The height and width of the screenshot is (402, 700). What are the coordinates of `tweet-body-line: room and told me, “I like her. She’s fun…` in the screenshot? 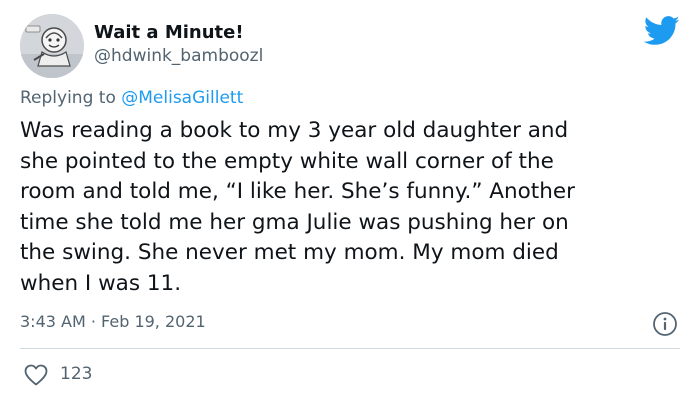 It's located at (297, 191).